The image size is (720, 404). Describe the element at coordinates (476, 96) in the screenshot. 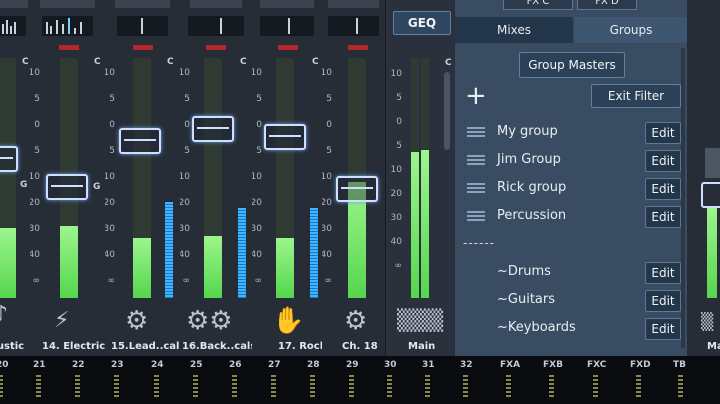

I see `add-group-button: +` at that location.